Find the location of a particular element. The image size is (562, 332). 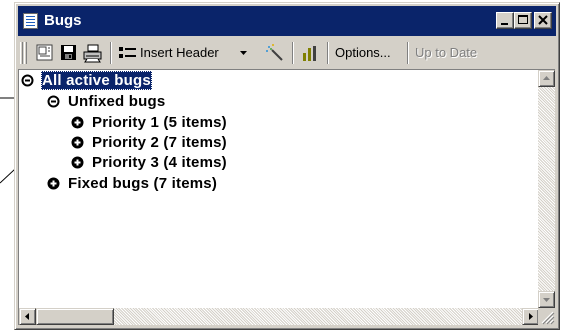

save-button is located at coordinates (69, 53).